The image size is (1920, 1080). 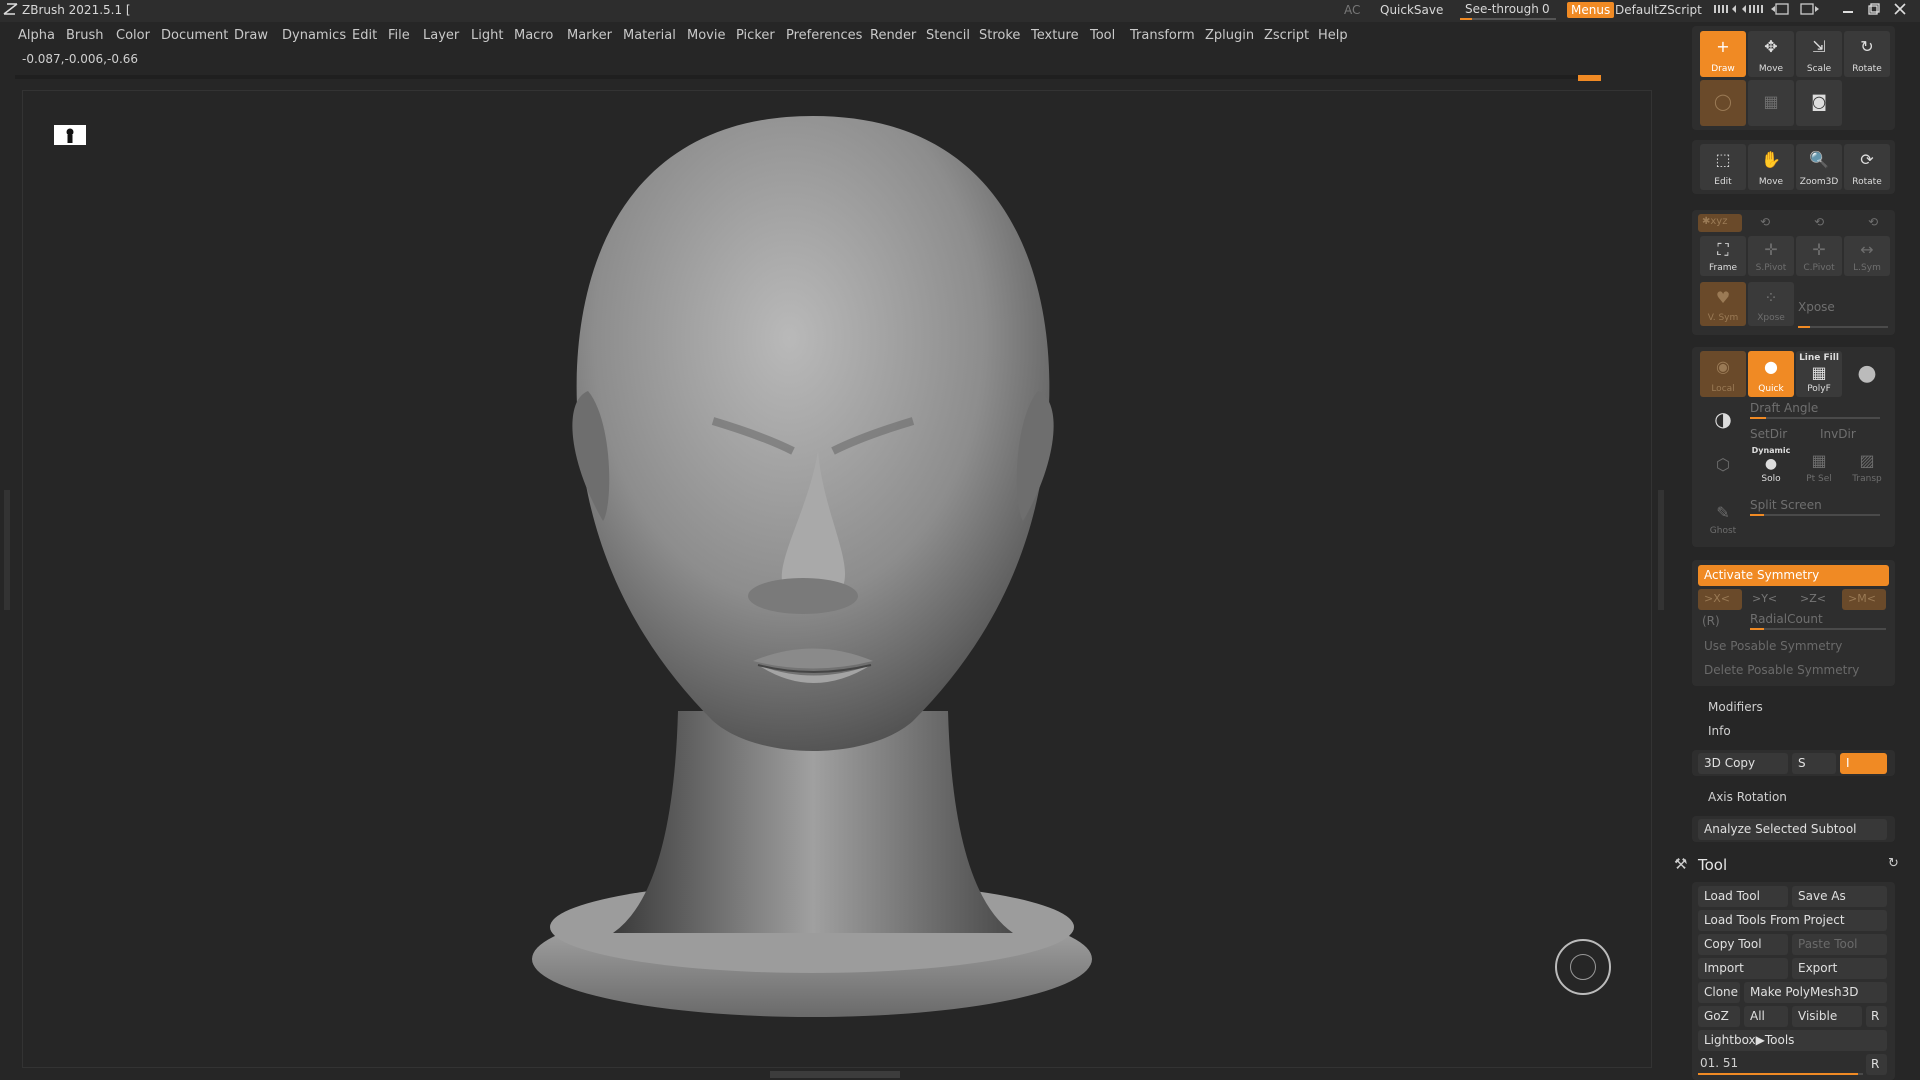 What do you see at coordinates (1719, 992) in the screenshot?
I see `clone-button: Clone` at bounding box center [1719, 992].